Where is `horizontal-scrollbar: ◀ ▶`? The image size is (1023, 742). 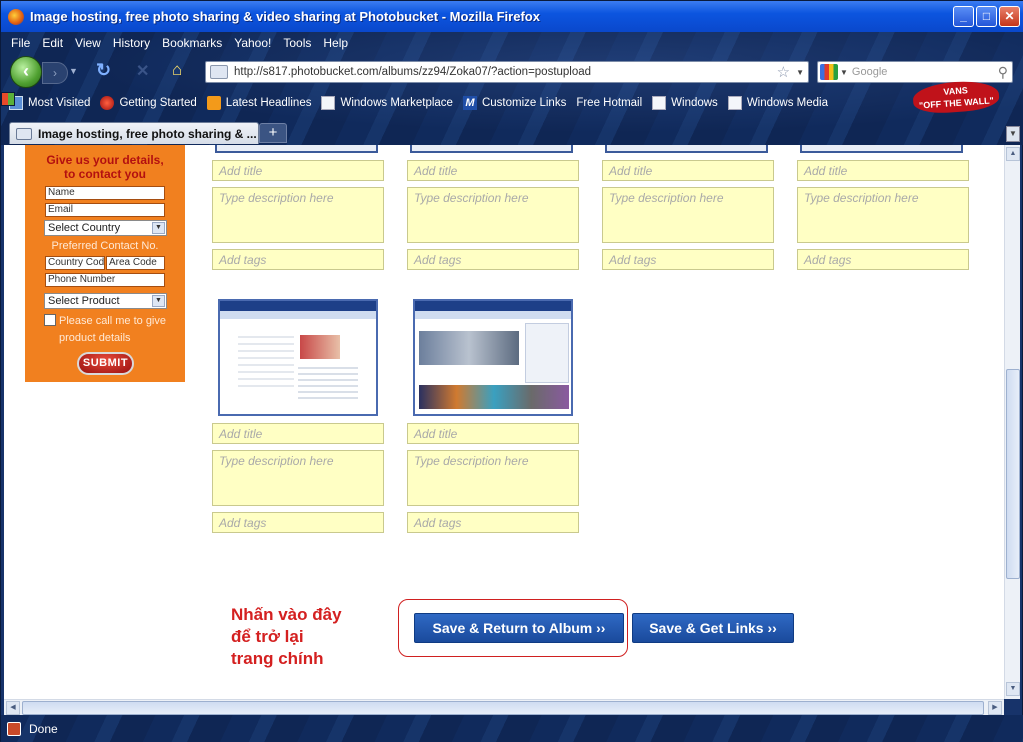
horizontal-scrollbar: ◀ ▶ is located at coordinates (504, 707).